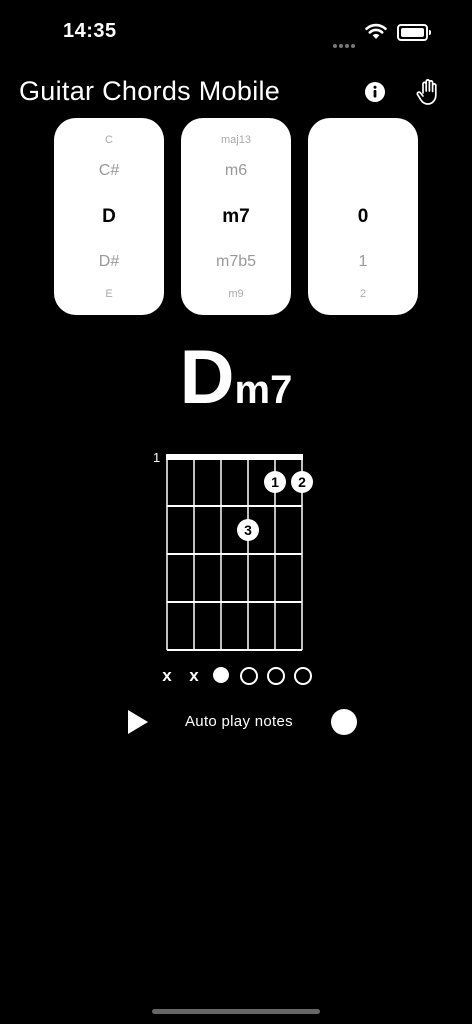 The image size is (472, 1024). Describe the element at coordinates (207, 377) in the screenshot. I see `chord-root: D` at that location.